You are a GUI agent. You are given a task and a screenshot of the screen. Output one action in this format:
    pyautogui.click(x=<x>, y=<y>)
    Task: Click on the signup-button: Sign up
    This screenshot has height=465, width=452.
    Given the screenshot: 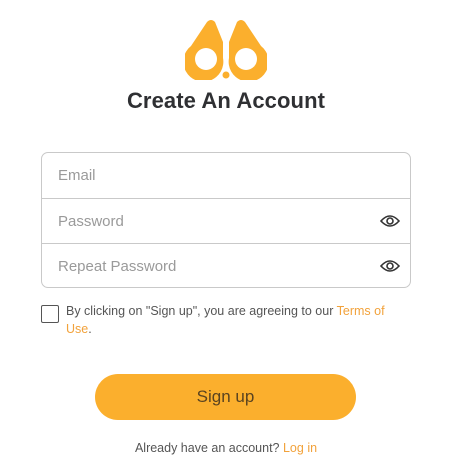 What is the action you would take?
    pyautogui.click(x=225, y=397)
    